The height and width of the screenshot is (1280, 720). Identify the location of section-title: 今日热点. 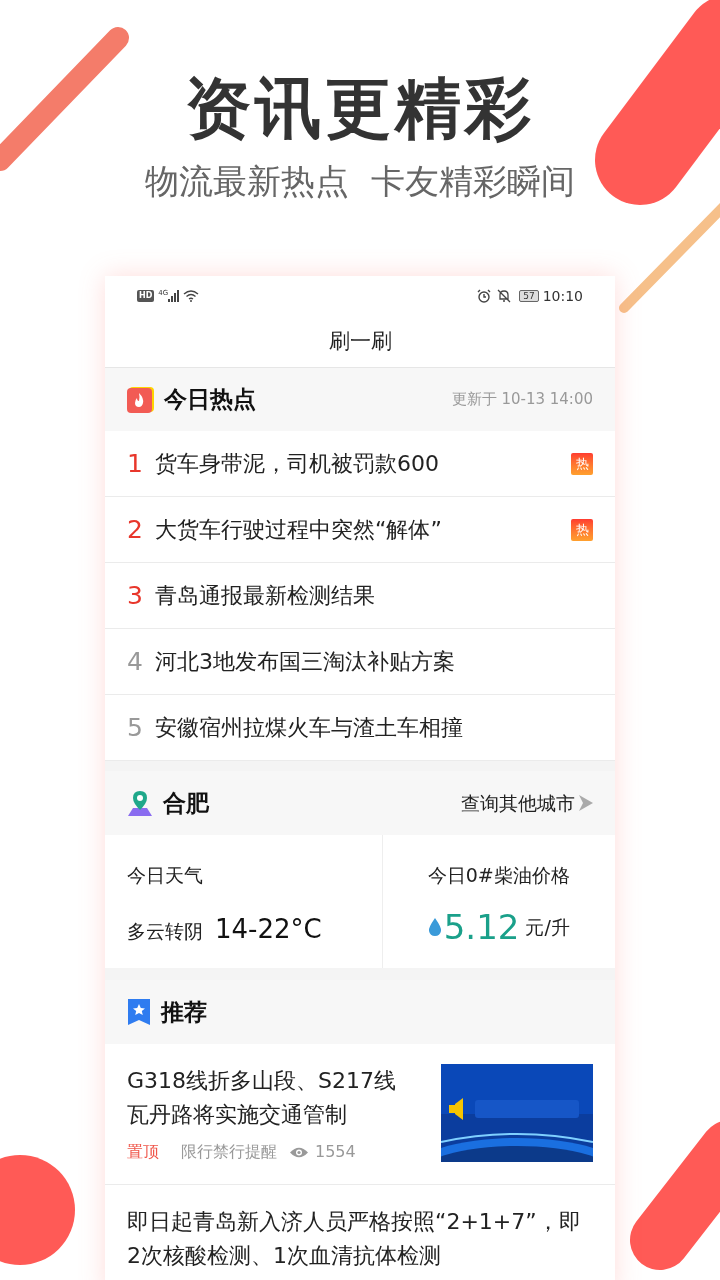
(210, 400).